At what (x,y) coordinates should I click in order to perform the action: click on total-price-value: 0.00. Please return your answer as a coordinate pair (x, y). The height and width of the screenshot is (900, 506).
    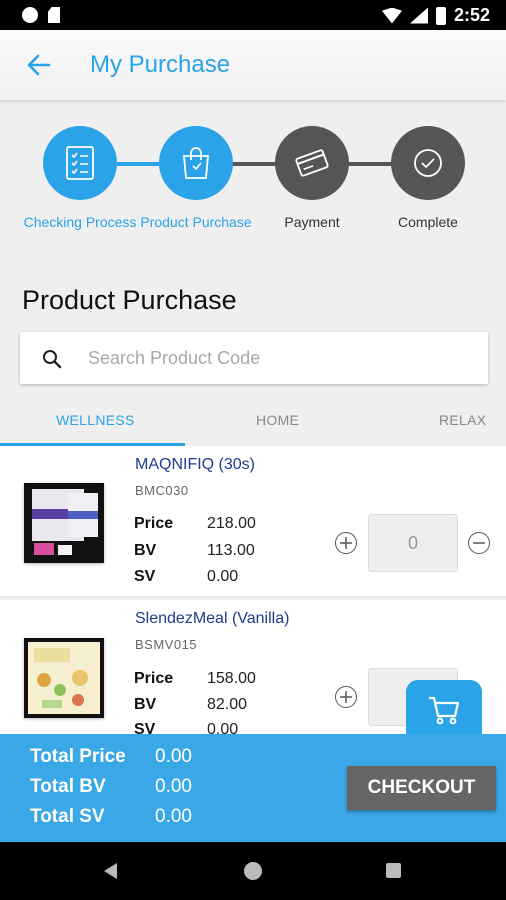
    Looking at the image, I should click on (173, 756).